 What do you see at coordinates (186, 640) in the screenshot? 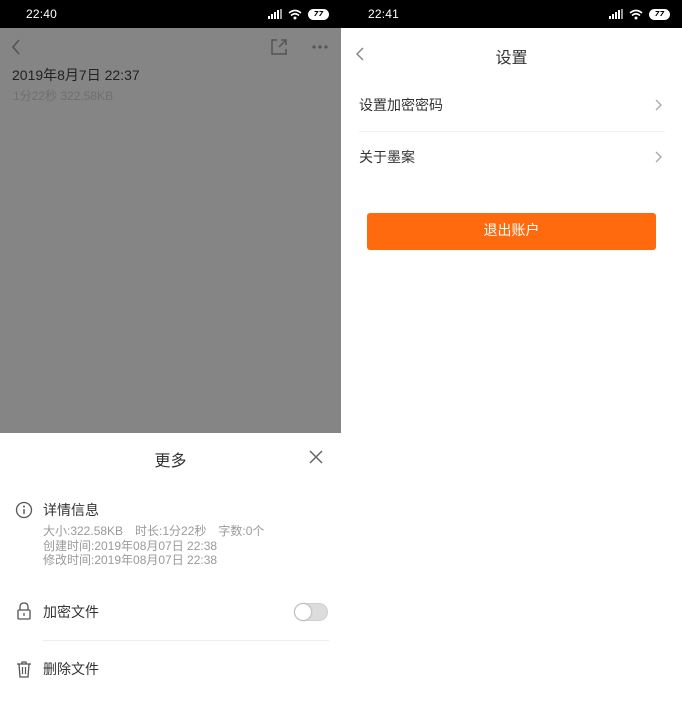
I see `divider` at bounding box center [186, 640].